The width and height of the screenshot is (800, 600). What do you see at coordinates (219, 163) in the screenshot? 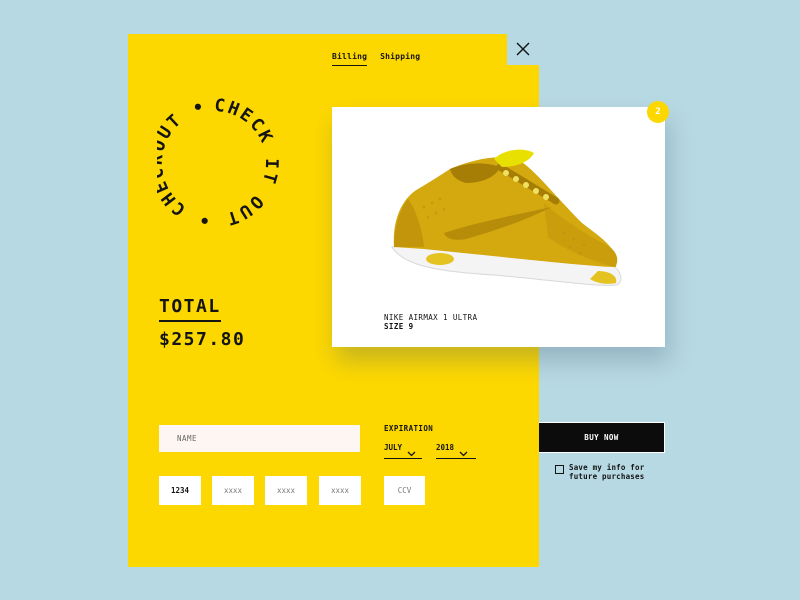
I see `svg-text: CHECK IT OUT • CHECKOUT •` at bounding box center [219, 163].